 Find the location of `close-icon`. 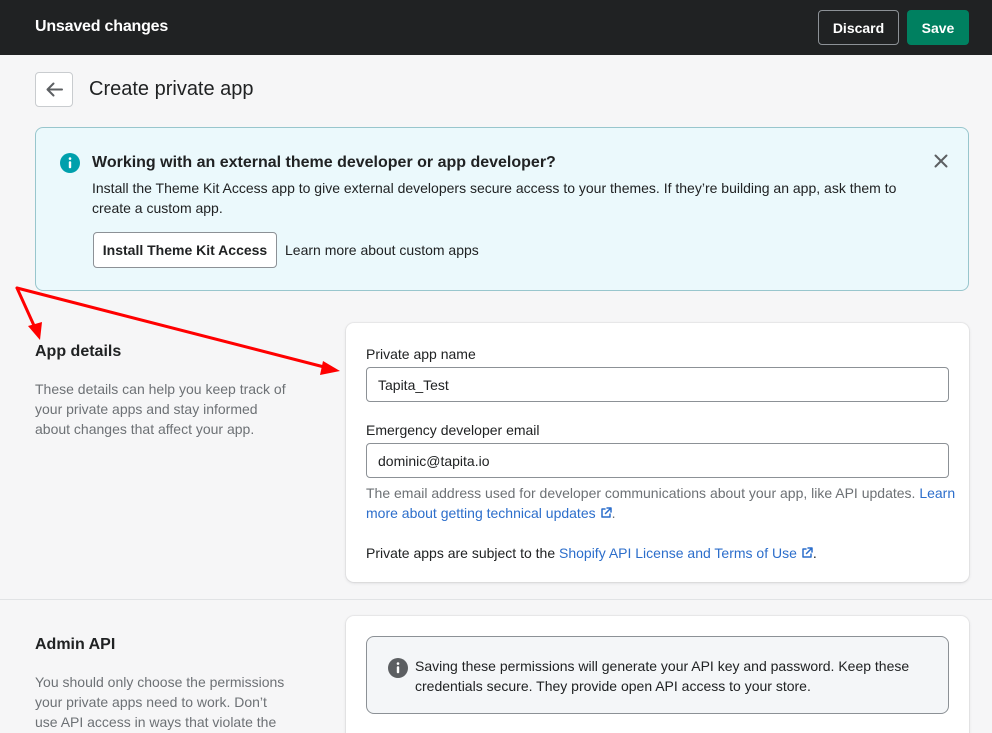

close-icon is located at coordinates (941, 161).